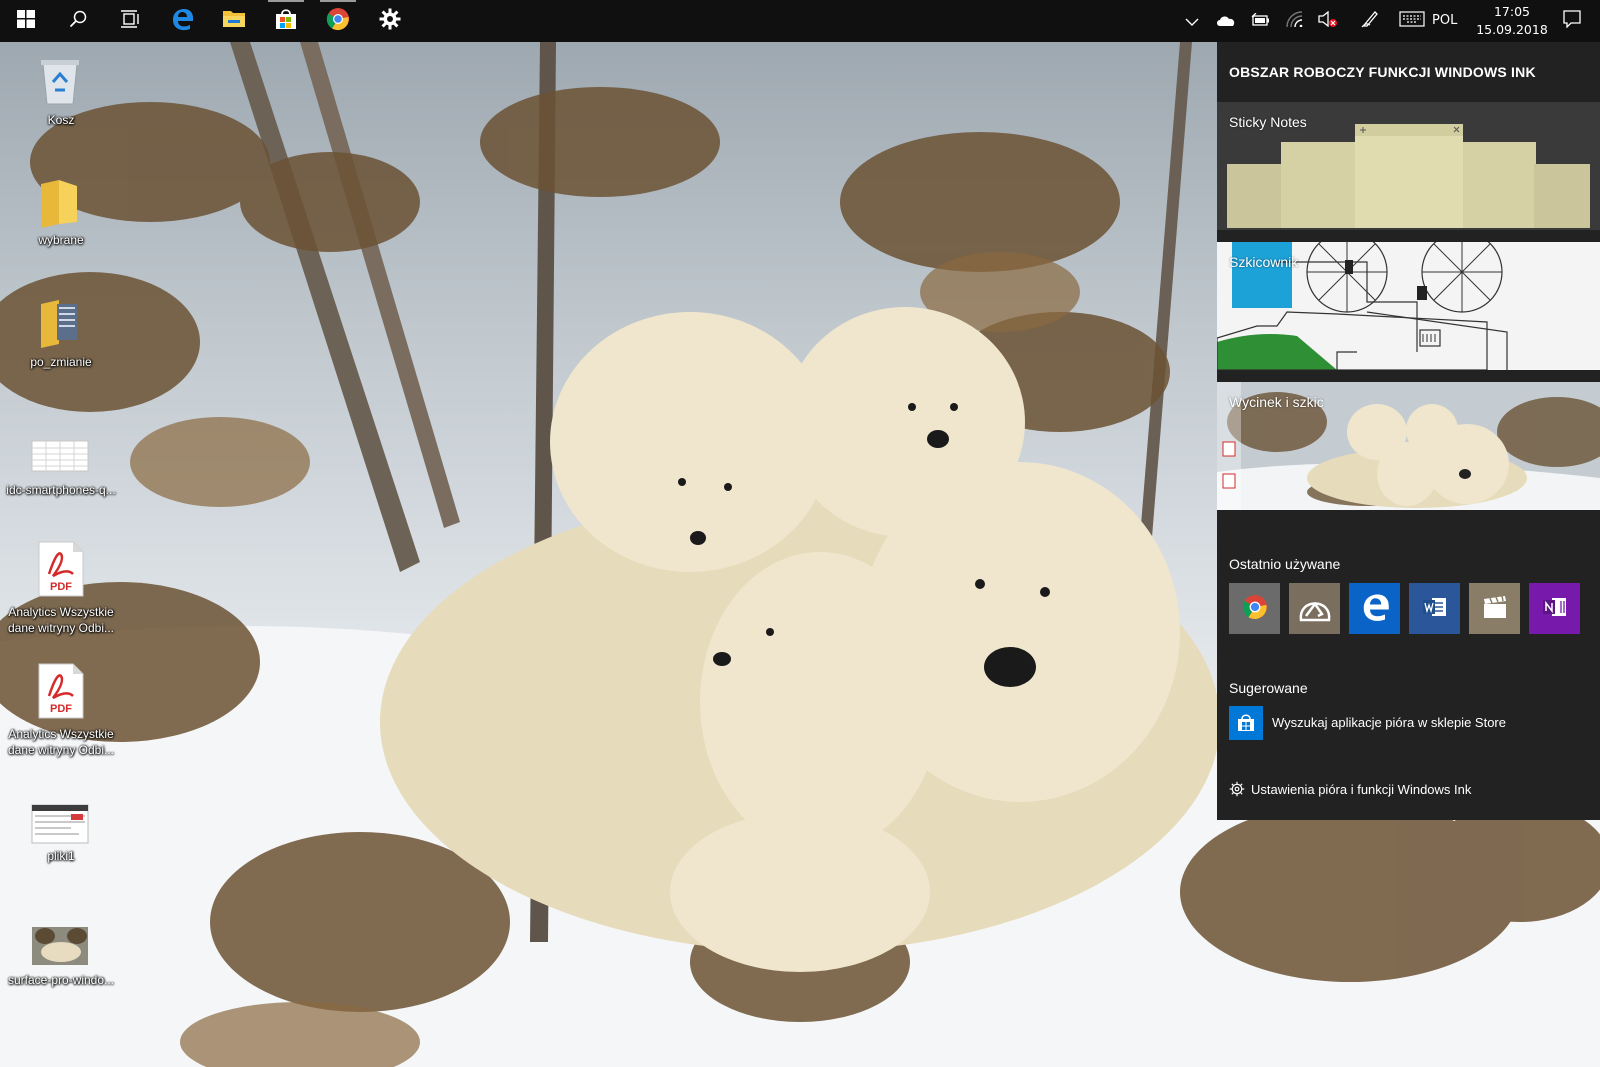 Image resolution: width=1600 pixels, height=1067 pixels. I want to click on action-center-button, so click(1572, 21).